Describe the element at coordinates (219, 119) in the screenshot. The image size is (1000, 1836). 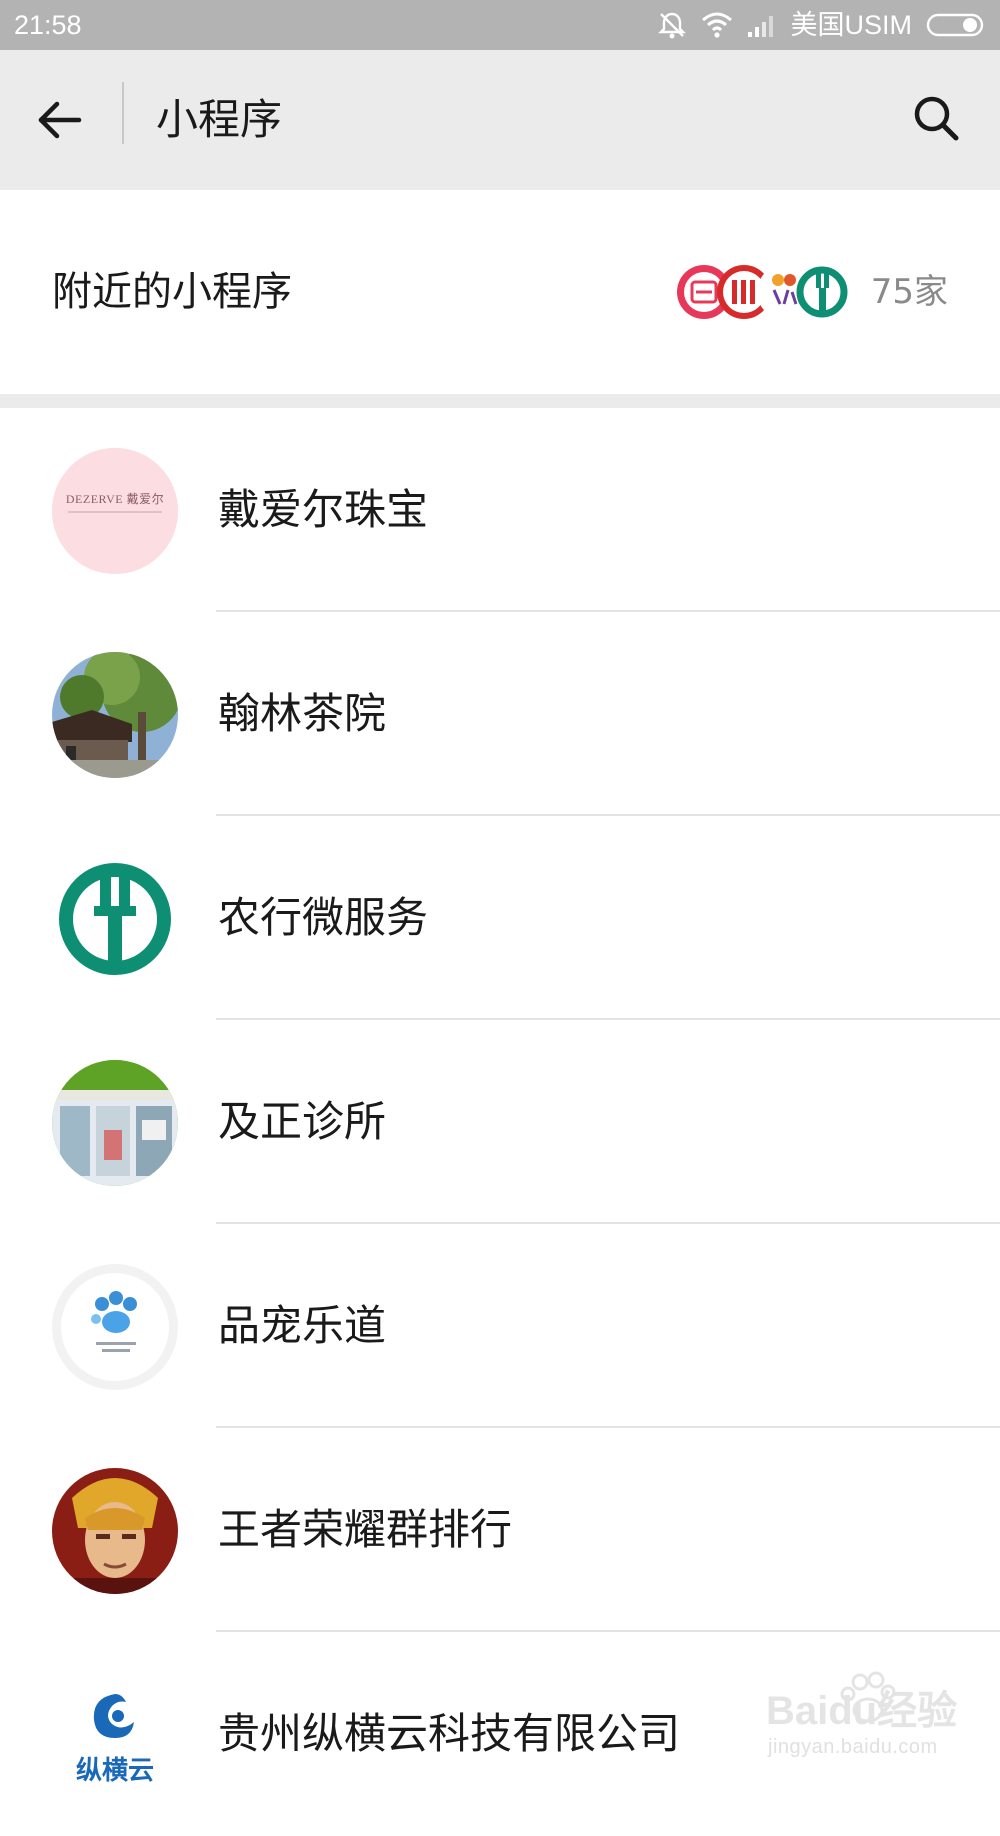
I see `page-title: 小程序` at that location.